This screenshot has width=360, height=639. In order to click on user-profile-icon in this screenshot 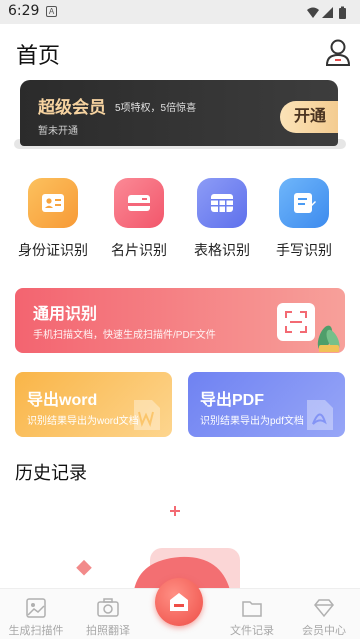, I will do `click(338, 52)`.